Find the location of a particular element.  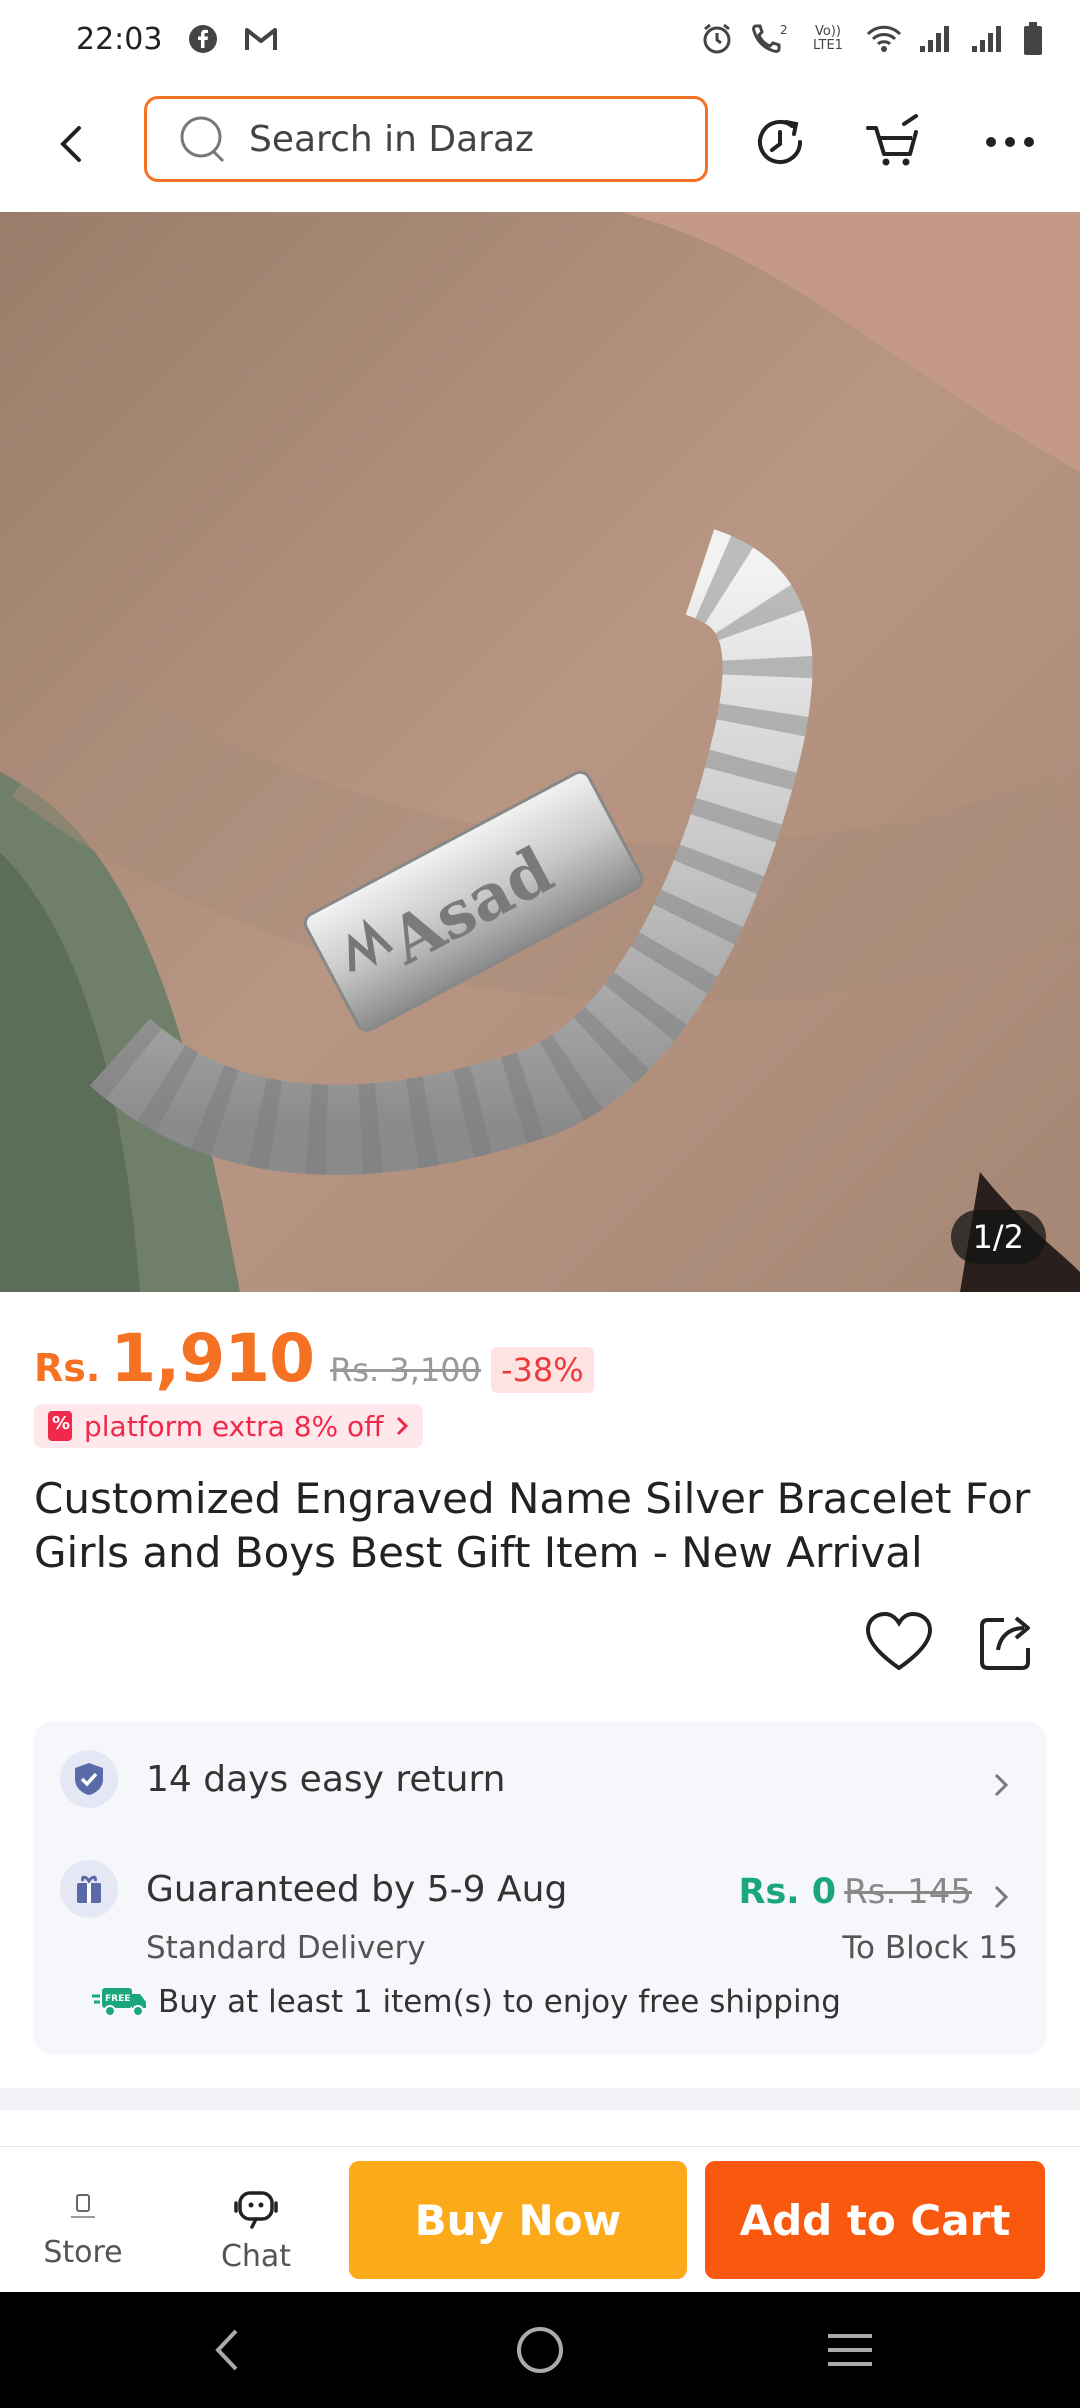

chevron-left-icon is located at coordinates (70, 144).